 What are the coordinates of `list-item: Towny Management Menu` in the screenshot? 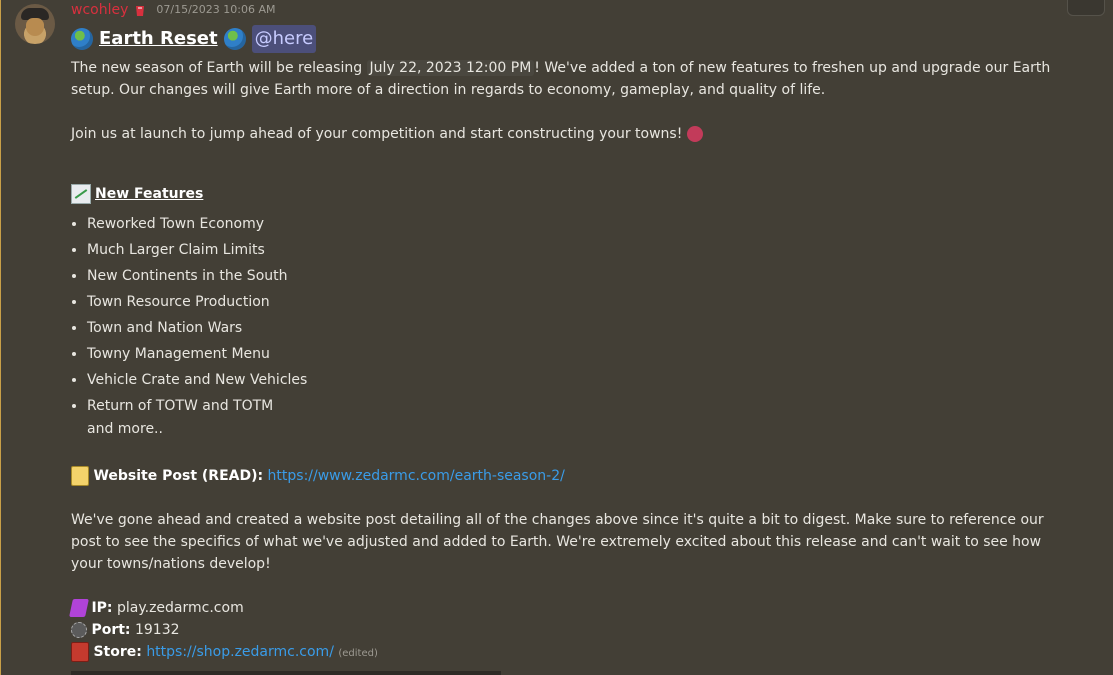 It's located at (579, 354).